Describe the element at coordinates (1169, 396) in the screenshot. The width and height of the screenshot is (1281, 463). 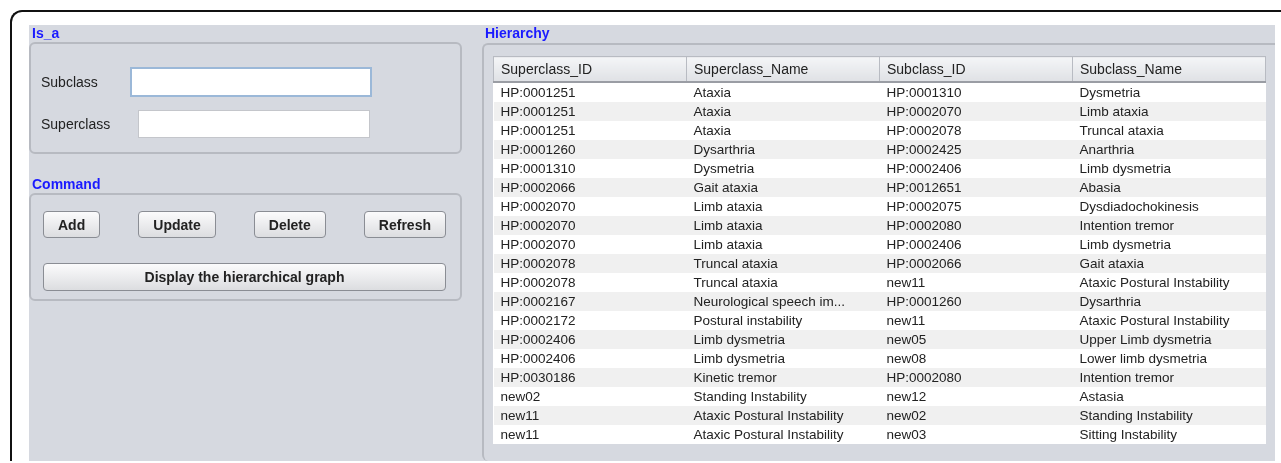
I see `table-cell: Astasia` at that location.